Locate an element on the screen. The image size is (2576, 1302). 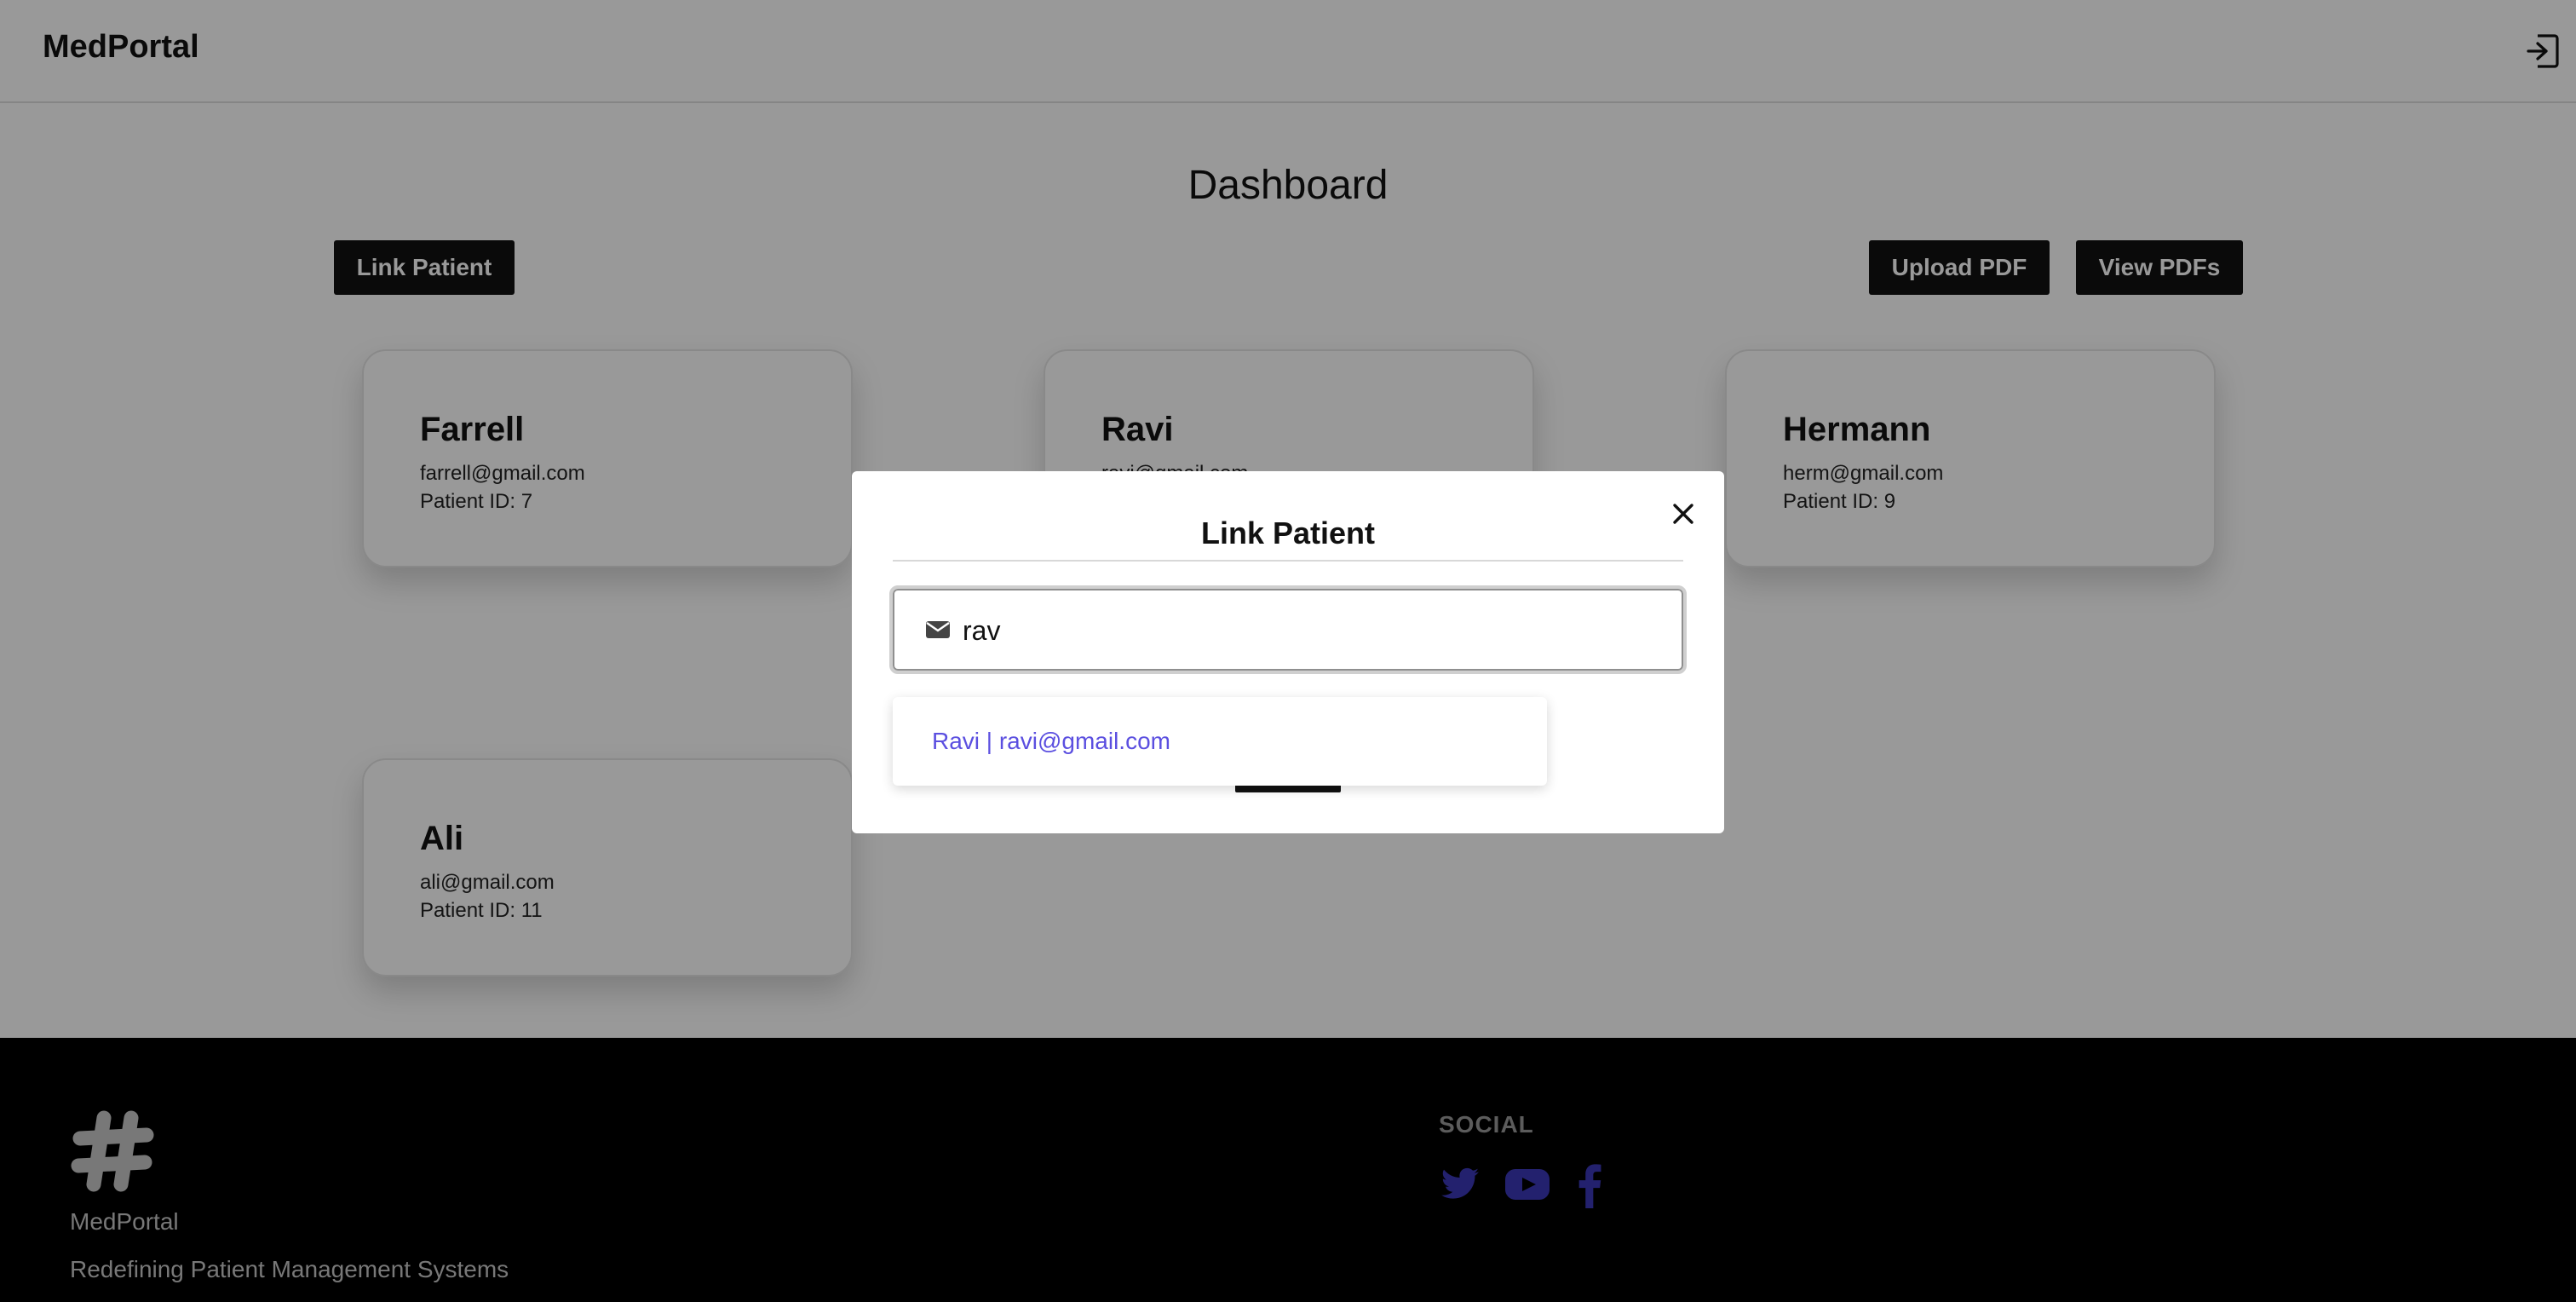
close-button is located at coordinates (1683, 514).